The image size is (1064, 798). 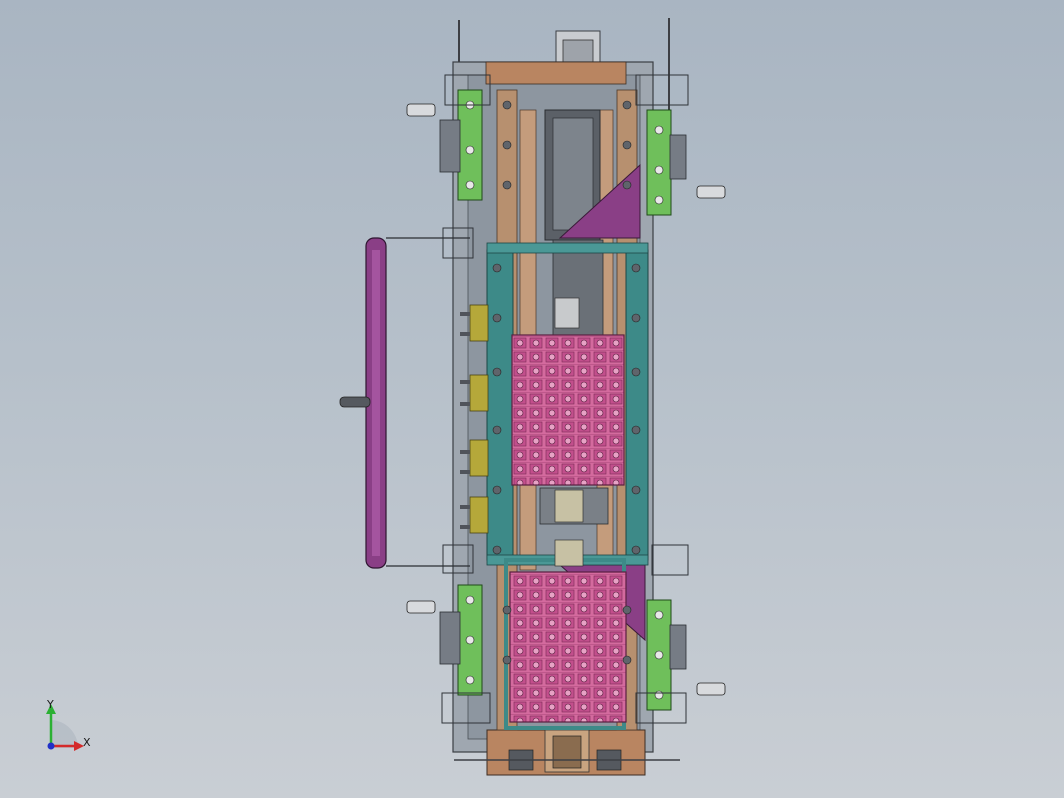 What do you see at coordinates (568, 410) in the screenshot?
I see `fixture-plate-upper` at bounding box center [568, 410].